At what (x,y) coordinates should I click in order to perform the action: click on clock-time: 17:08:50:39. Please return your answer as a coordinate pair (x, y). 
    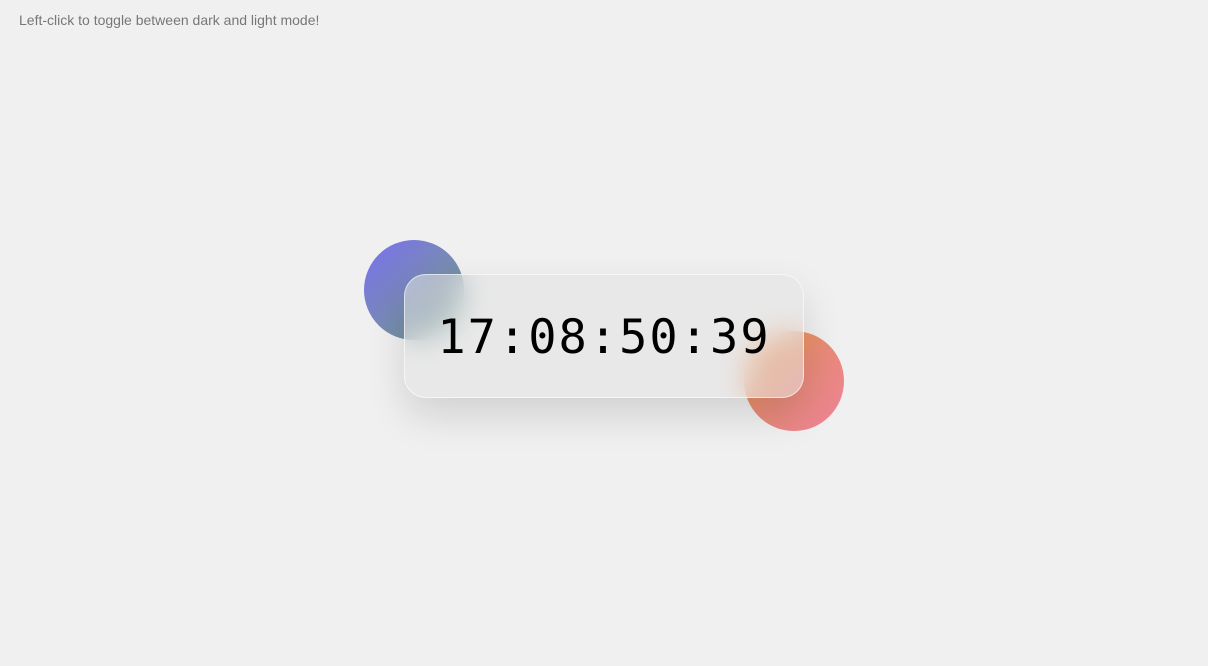
    Looking at the image, I should click on (604, 337).